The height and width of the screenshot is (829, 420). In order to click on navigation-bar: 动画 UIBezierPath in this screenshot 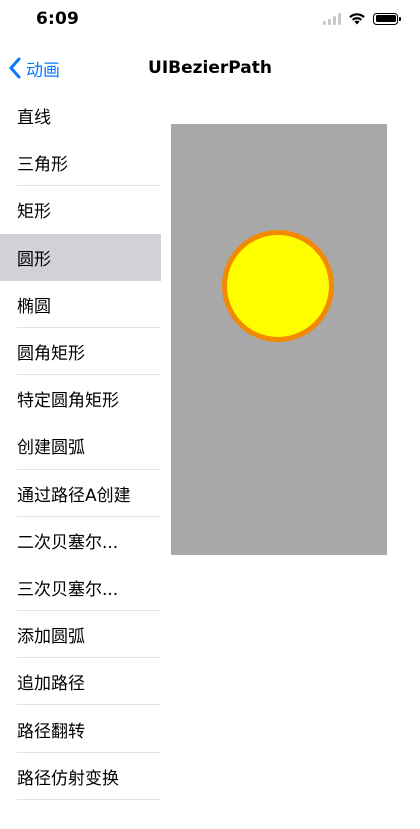, I will do `click(210, 68)`.